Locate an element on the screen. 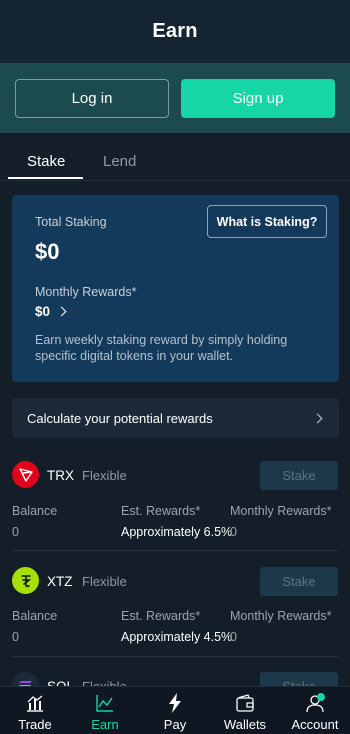 This screenshot has height=734, width=350. calculate-rewards-label: Calculate your potential rewards is located at coordinates (120, 418).